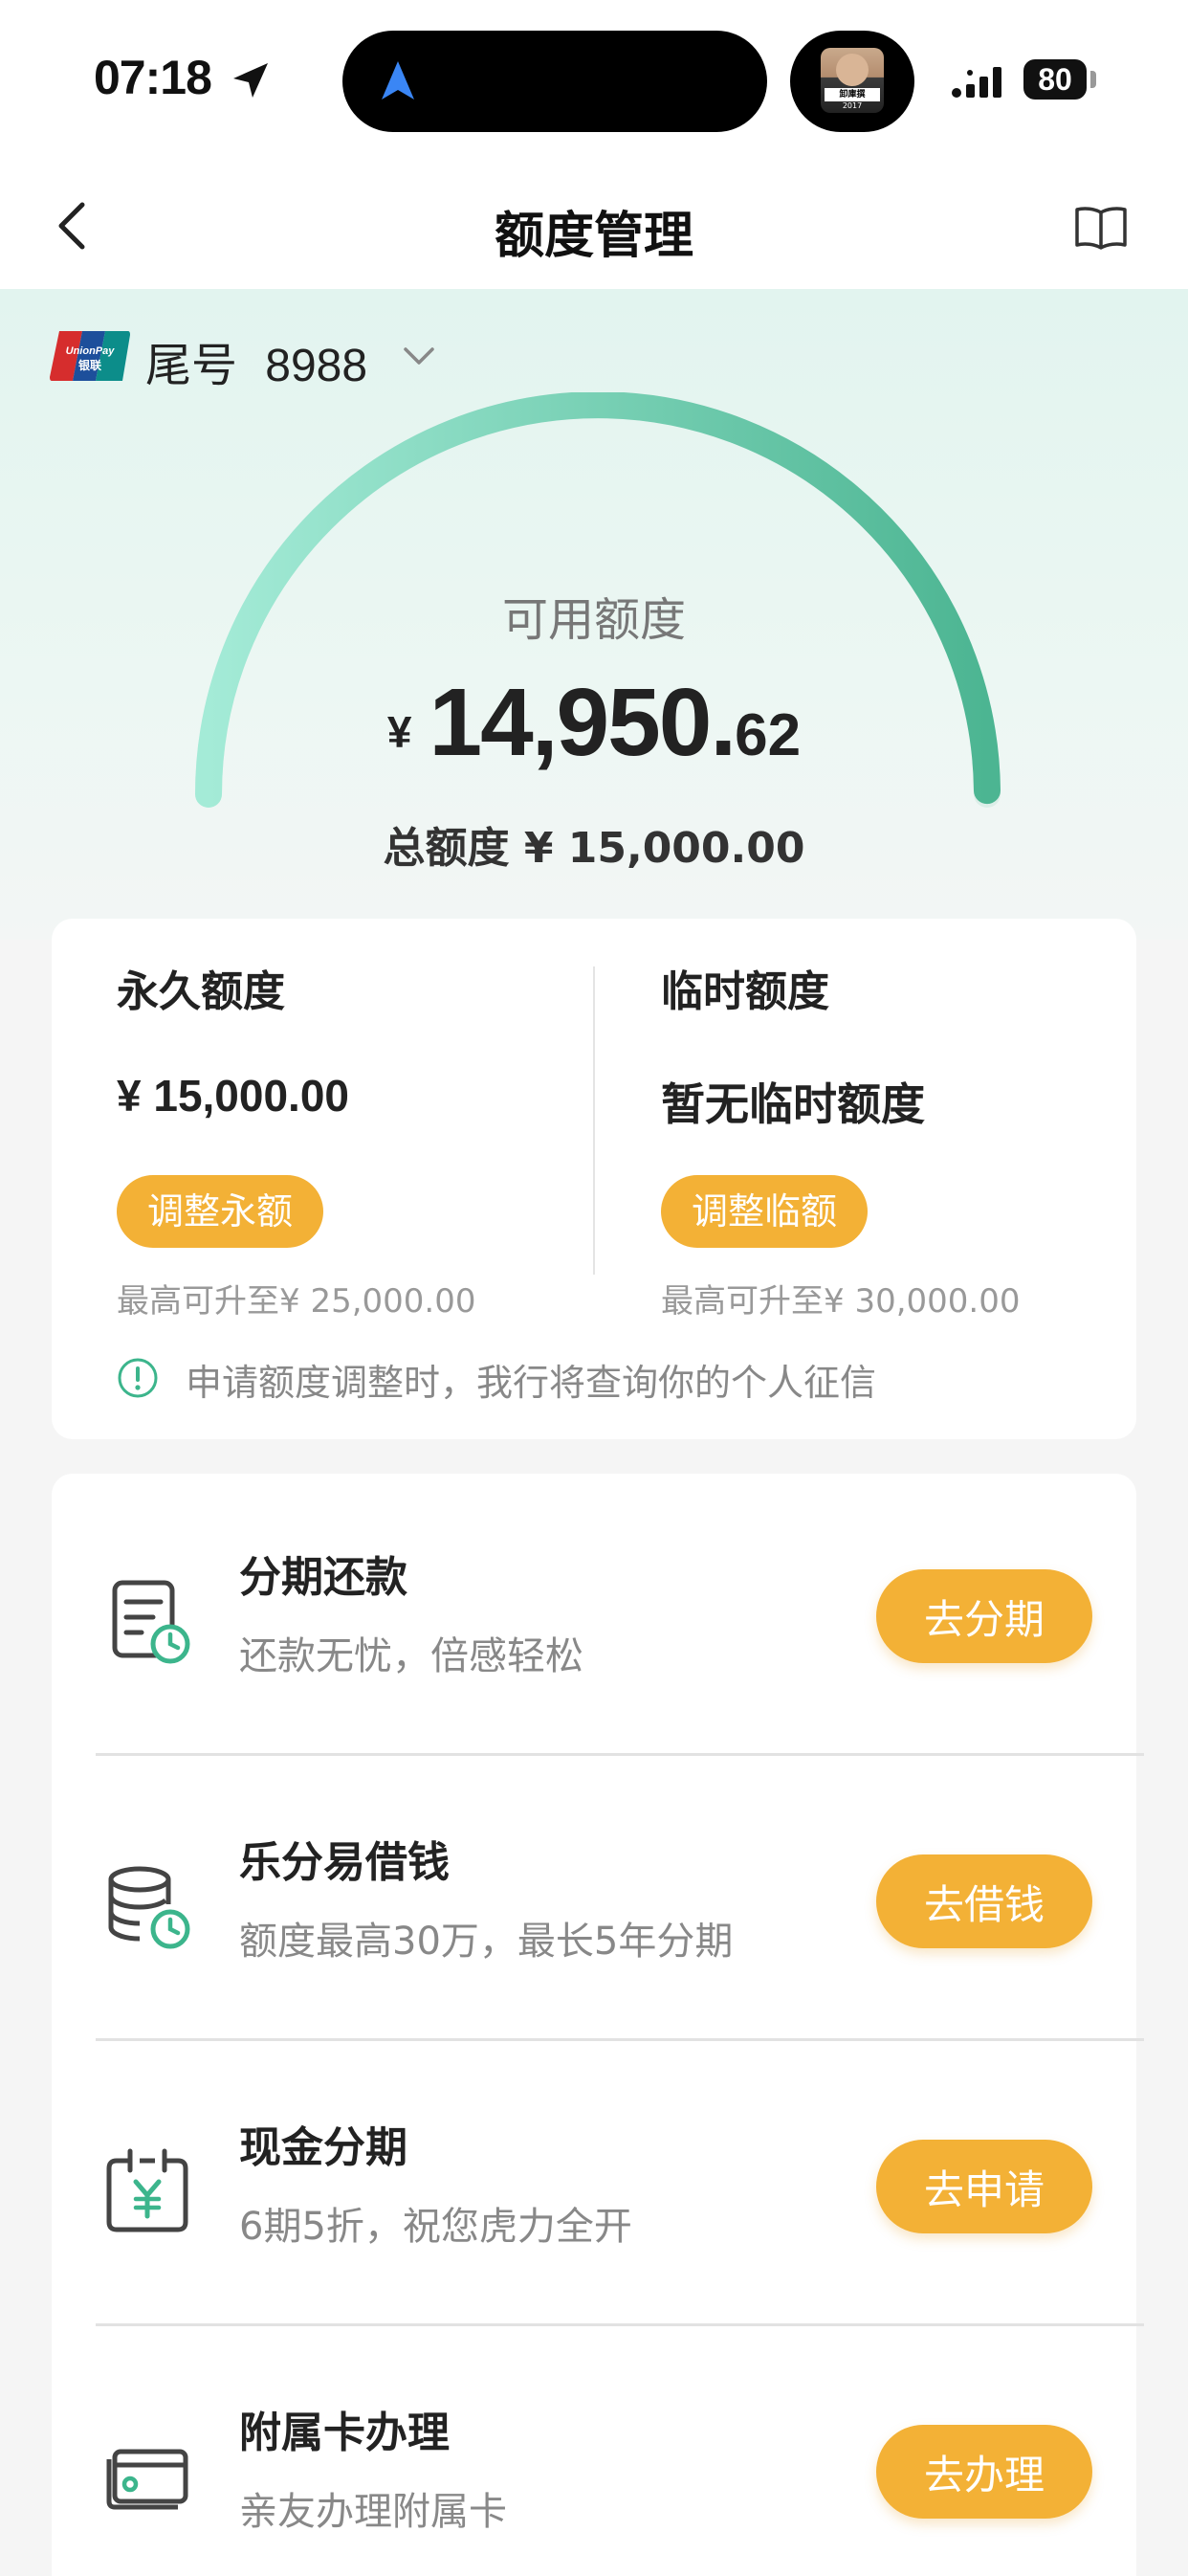  I want to click on island-media: 卸庫撰 2017, so click(852, 81).